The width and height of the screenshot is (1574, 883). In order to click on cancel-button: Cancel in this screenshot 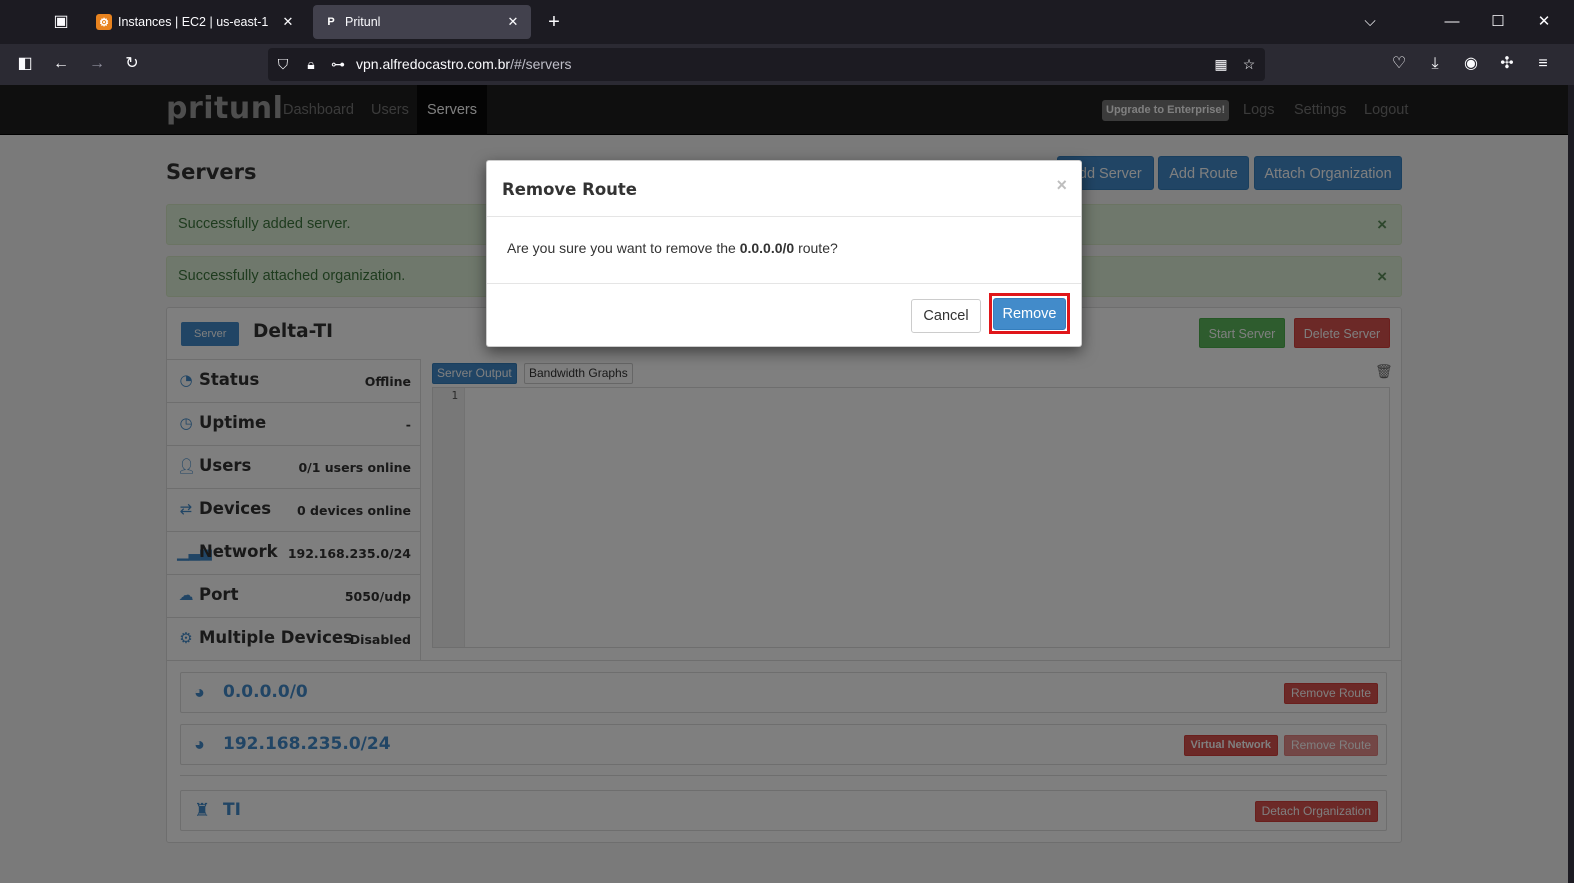, I will do `click(946, 316)`.